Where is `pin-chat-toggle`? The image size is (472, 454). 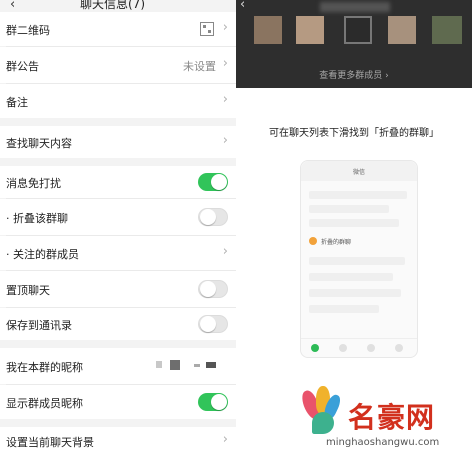 pin-chat-toggle is located at coordinates (213, 289).